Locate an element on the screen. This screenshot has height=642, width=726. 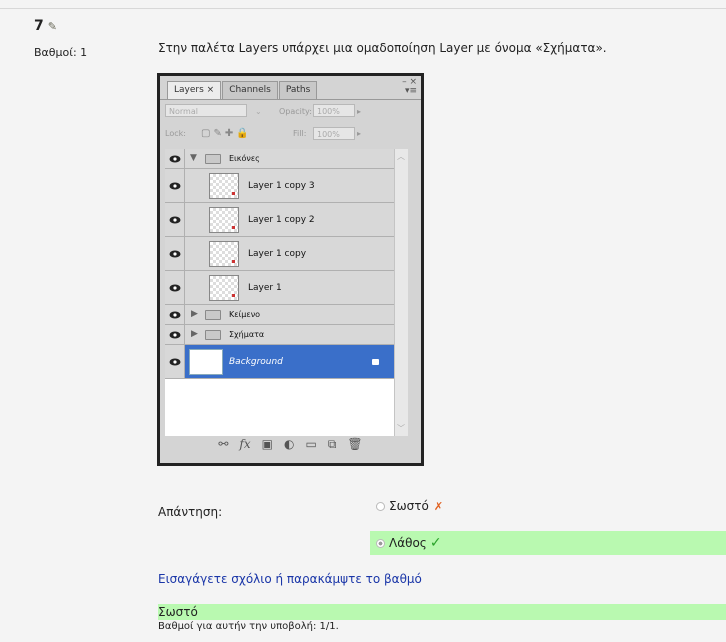
layer-name: Layer 1 is located at coordinates (265, 288).